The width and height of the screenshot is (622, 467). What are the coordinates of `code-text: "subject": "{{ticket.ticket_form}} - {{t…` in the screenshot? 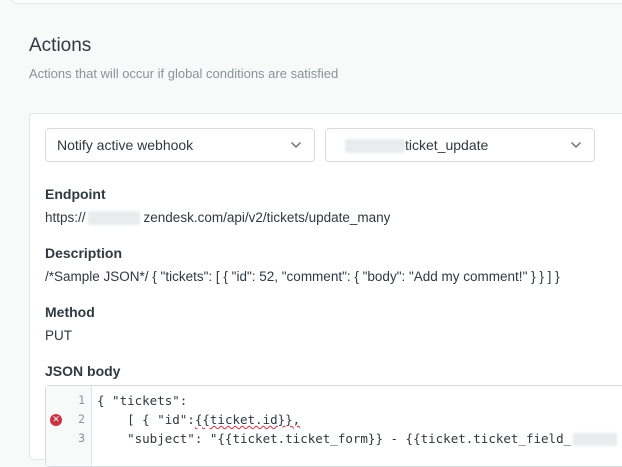 It's located at (357, 438).